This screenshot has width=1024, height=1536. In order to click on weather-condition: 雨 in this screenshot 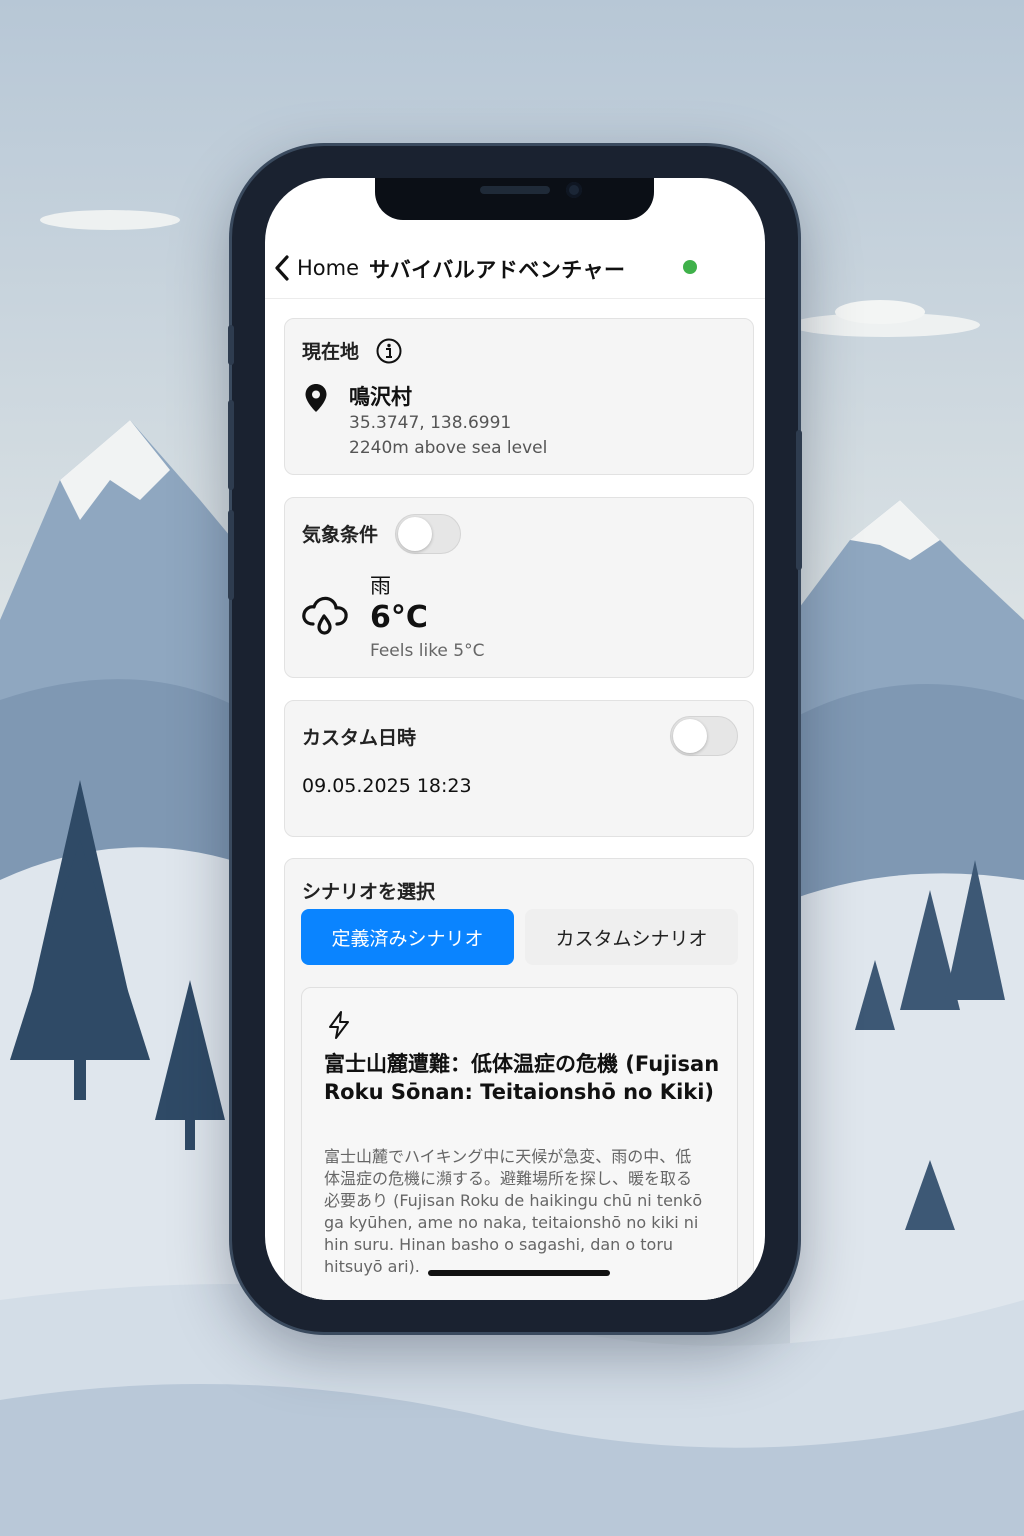, I will do `click(380, 586)`.